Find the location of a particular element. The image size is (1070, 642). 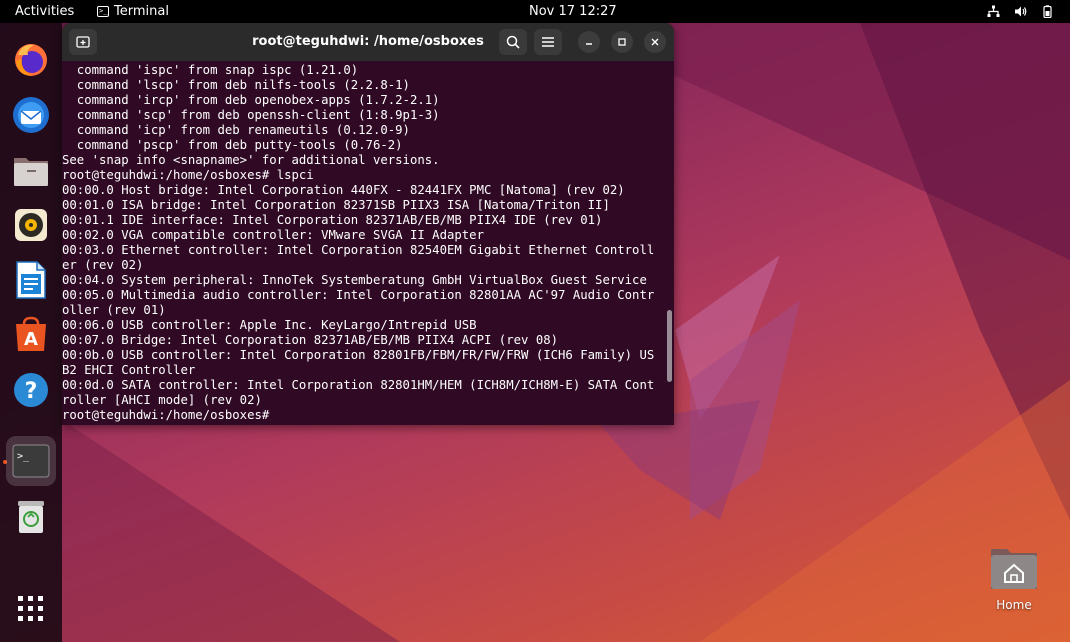

help-icon: ? is located at coordinates (31, 390).